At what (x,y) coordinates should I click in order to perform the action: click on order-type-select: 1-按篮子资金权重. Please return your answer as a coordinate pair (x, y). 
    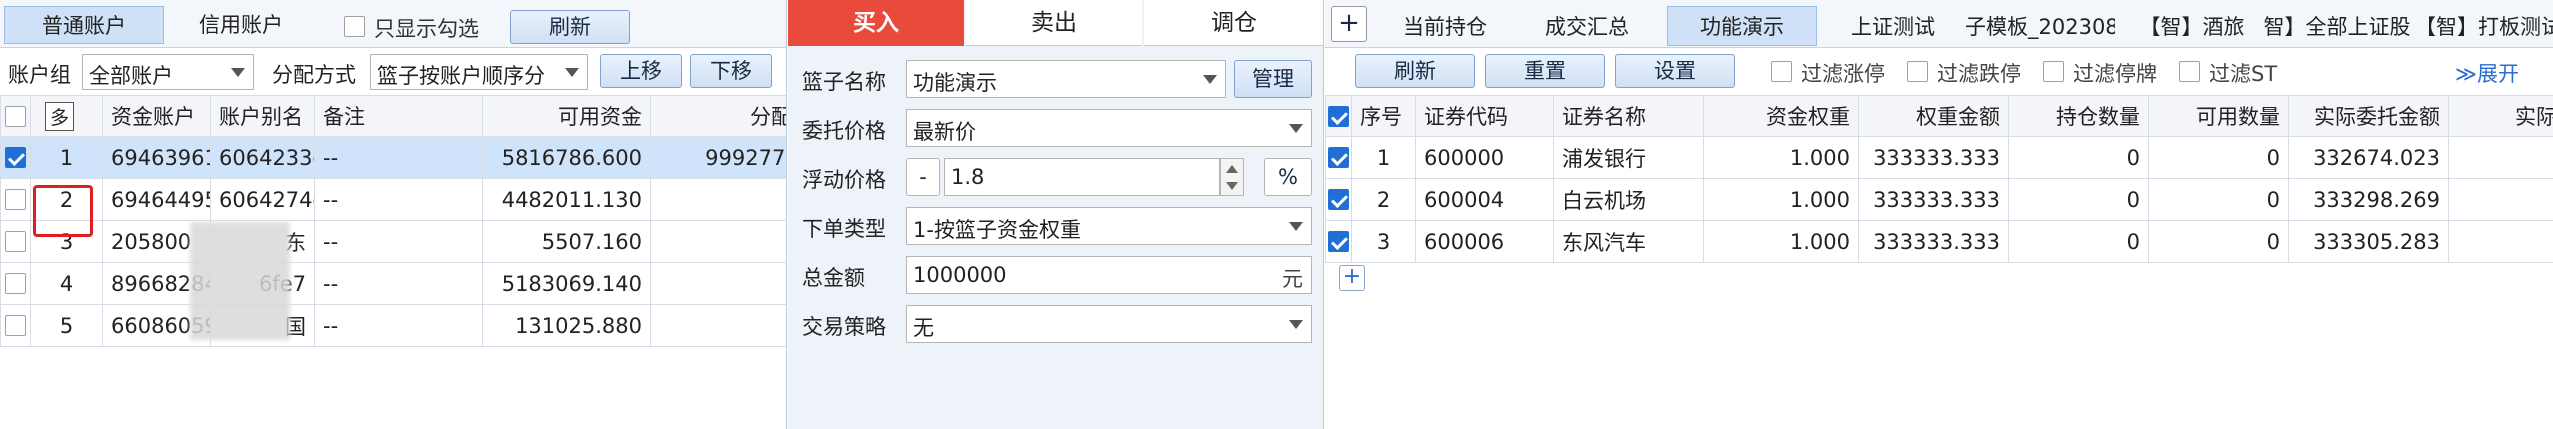
    Looking at the image, I should click on (1109, 226).